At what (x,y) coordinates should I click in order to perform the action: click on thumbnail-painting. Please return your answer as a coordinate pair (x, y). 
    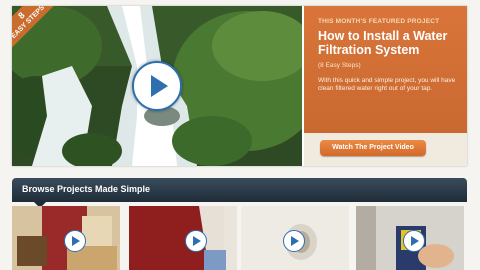
    Looking at the image, I should click on (183, 238).